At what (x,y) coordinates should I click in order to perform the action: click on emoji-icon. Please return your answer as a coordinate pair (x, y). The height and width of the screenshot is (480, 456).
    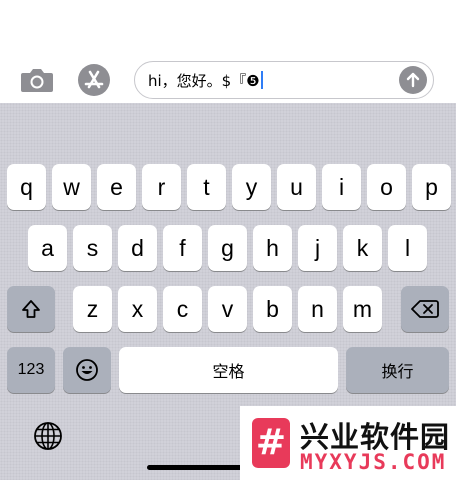
    Looking at the image, I should click on (87, 370).